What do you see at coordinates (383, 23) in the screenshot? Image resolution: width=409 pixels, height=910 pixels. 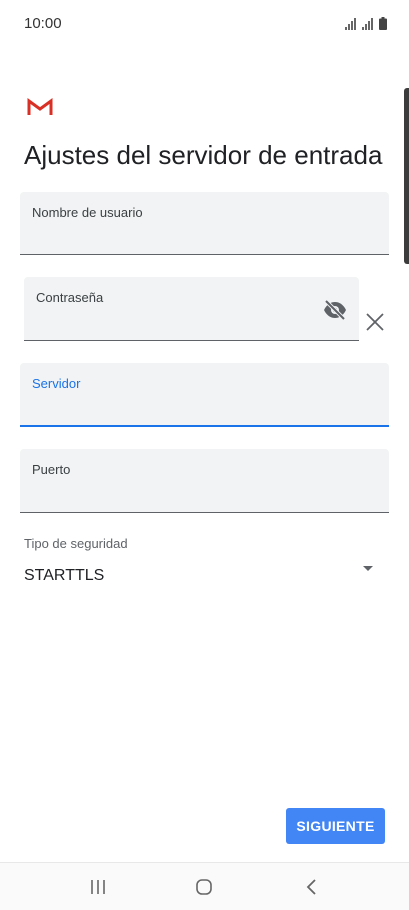 I see `battery-icon` at bounding box center [383, 23].